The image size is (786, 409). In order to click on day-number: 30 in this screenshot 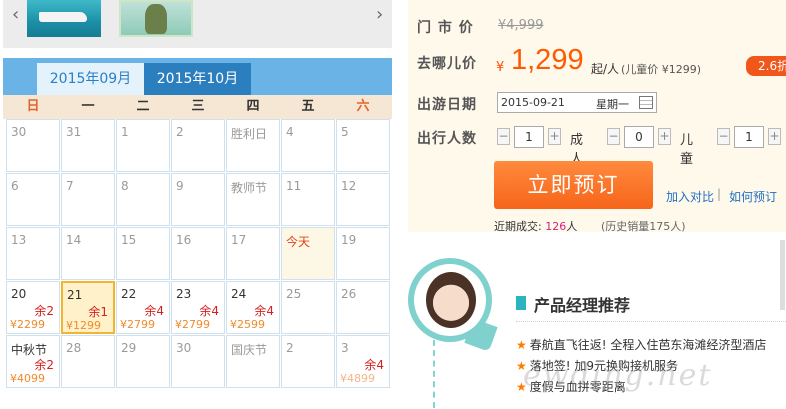, I will do `click(184, 348)`.